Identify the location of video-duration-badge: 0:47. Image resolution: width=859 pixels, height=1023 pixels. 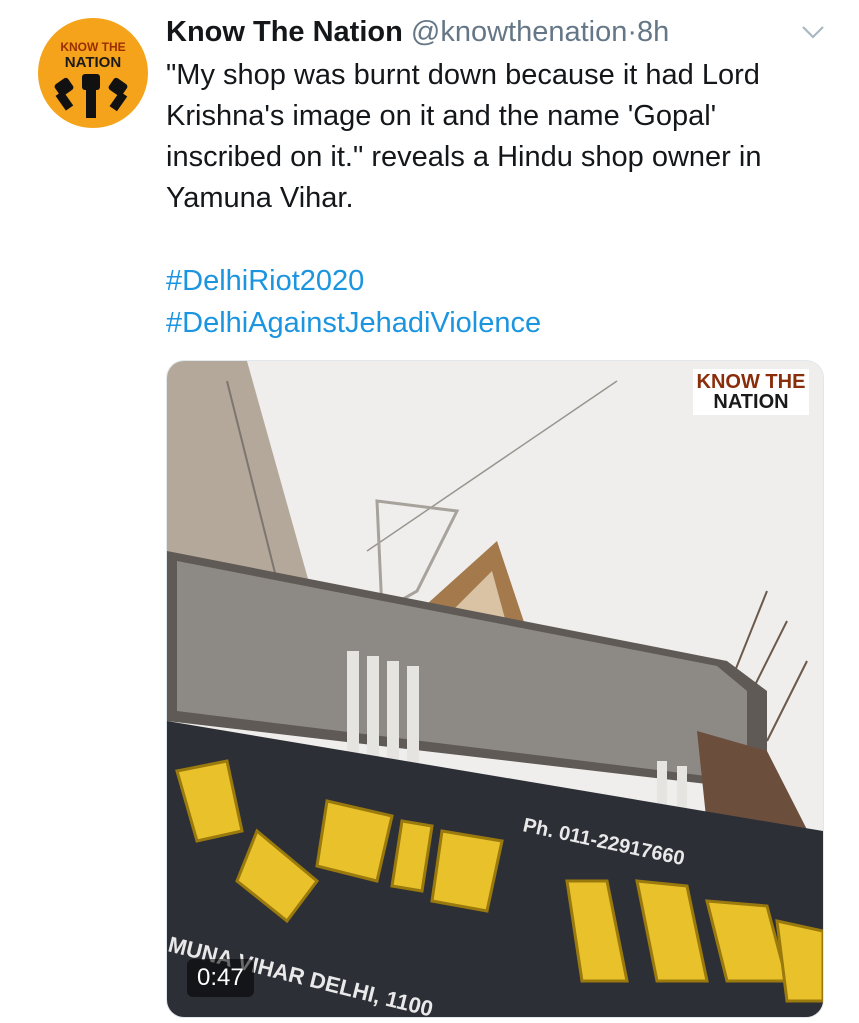
(220, 978).